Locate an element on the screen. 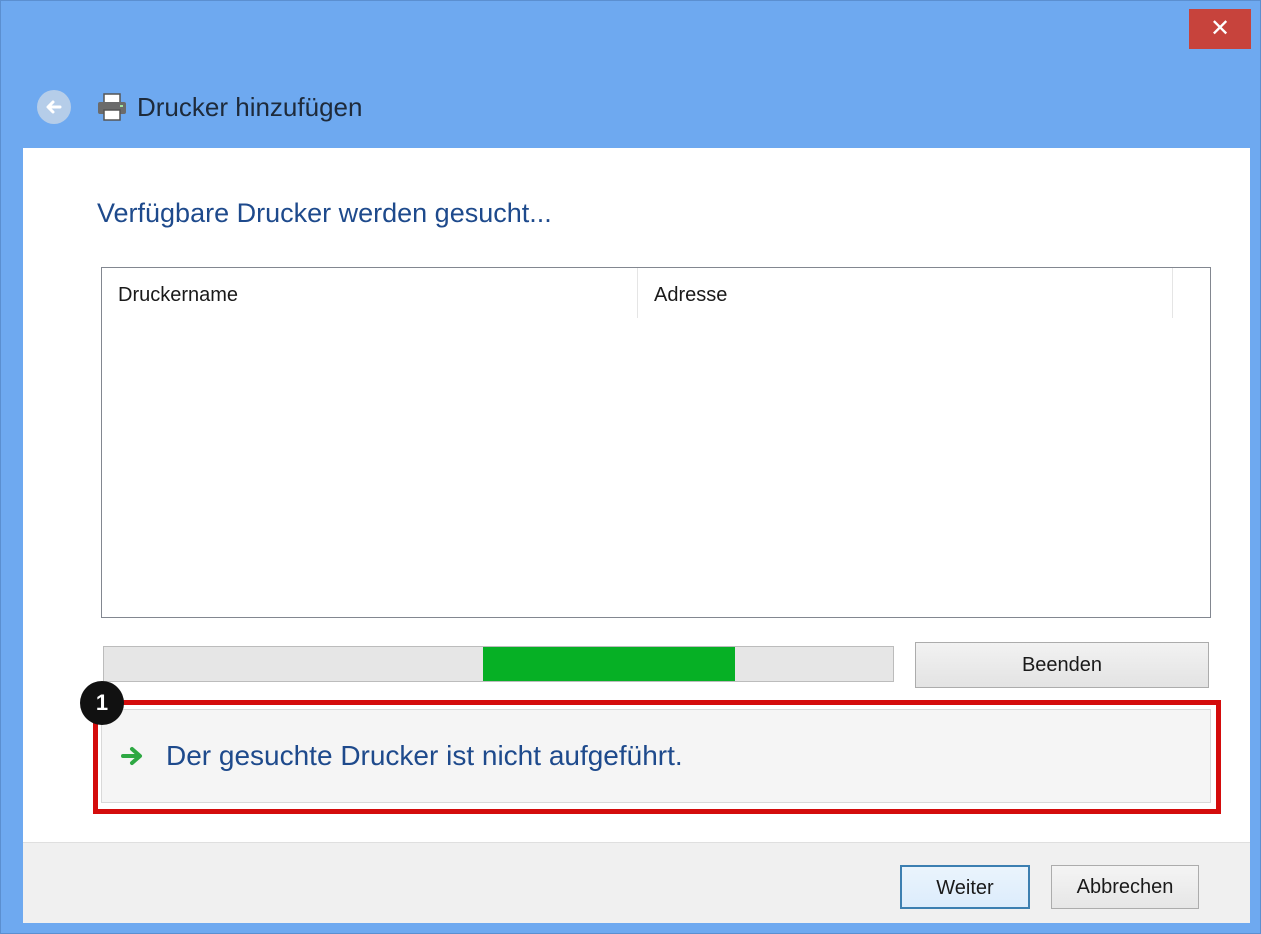 The width and height of the screenshot is (1261, 934). column-header-printer-name: Druckername is located at coordinates (370, 293).